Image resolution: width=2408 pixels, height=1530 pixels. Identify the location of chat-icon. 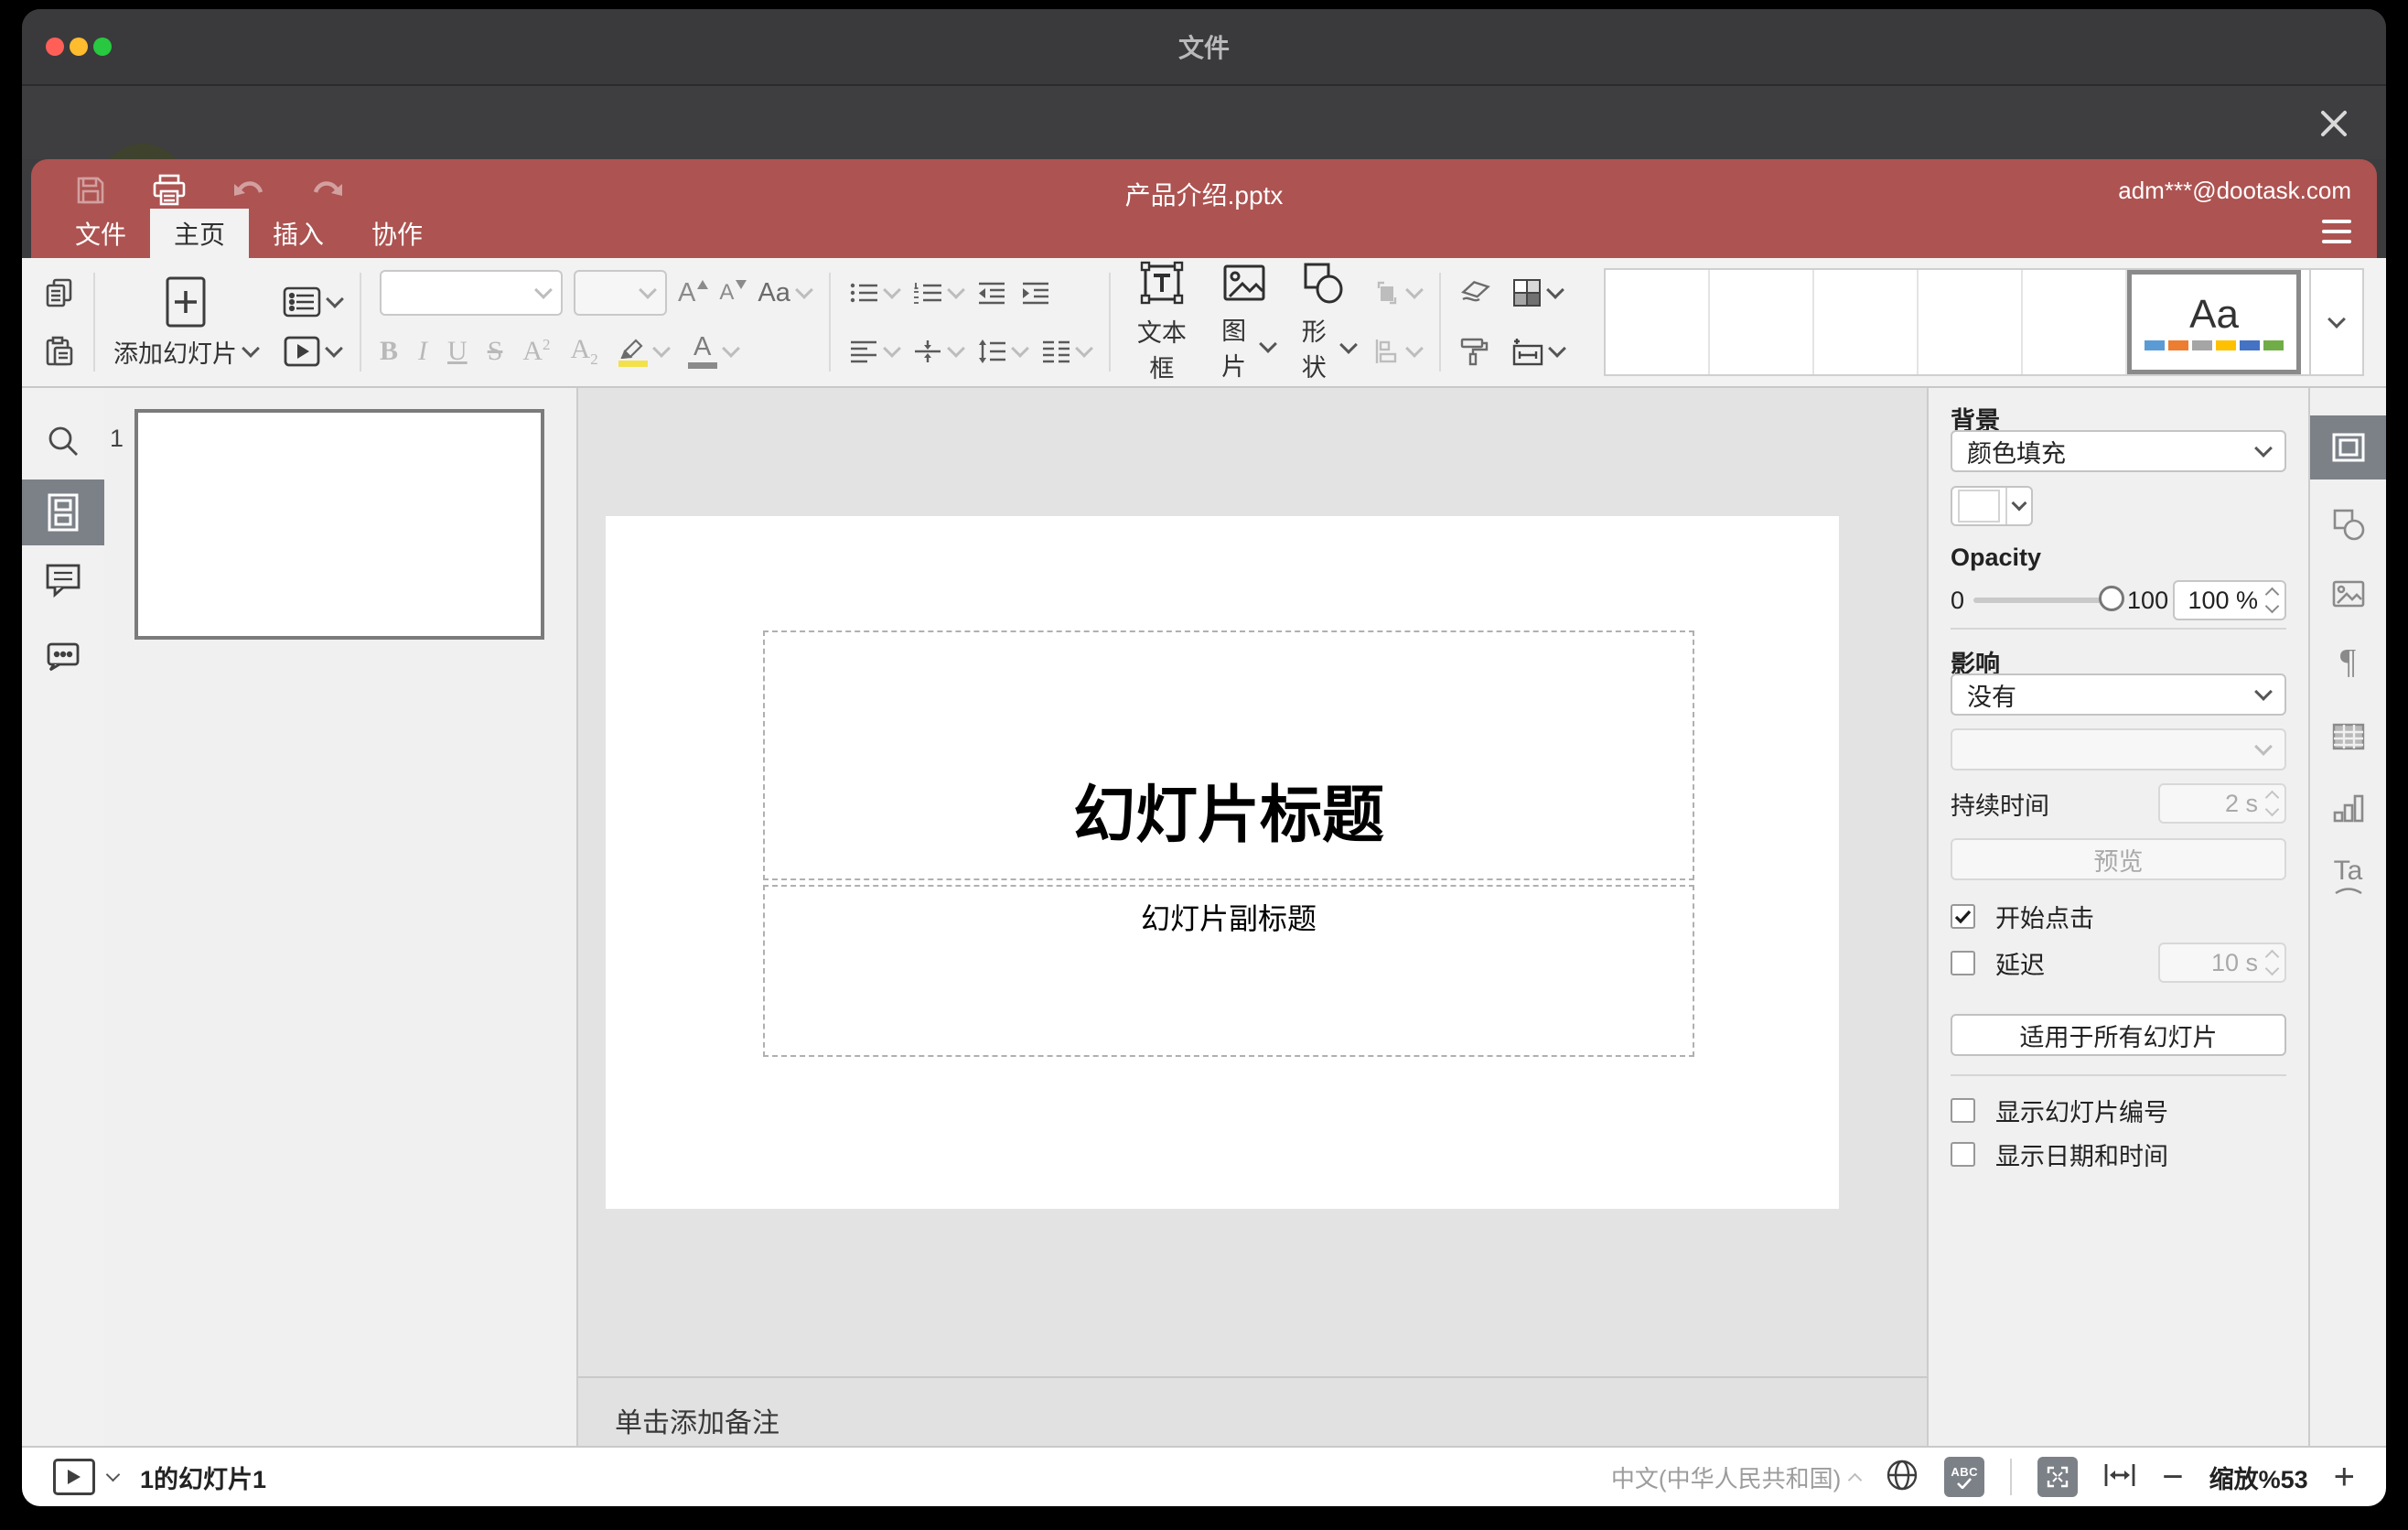
(63, 655).